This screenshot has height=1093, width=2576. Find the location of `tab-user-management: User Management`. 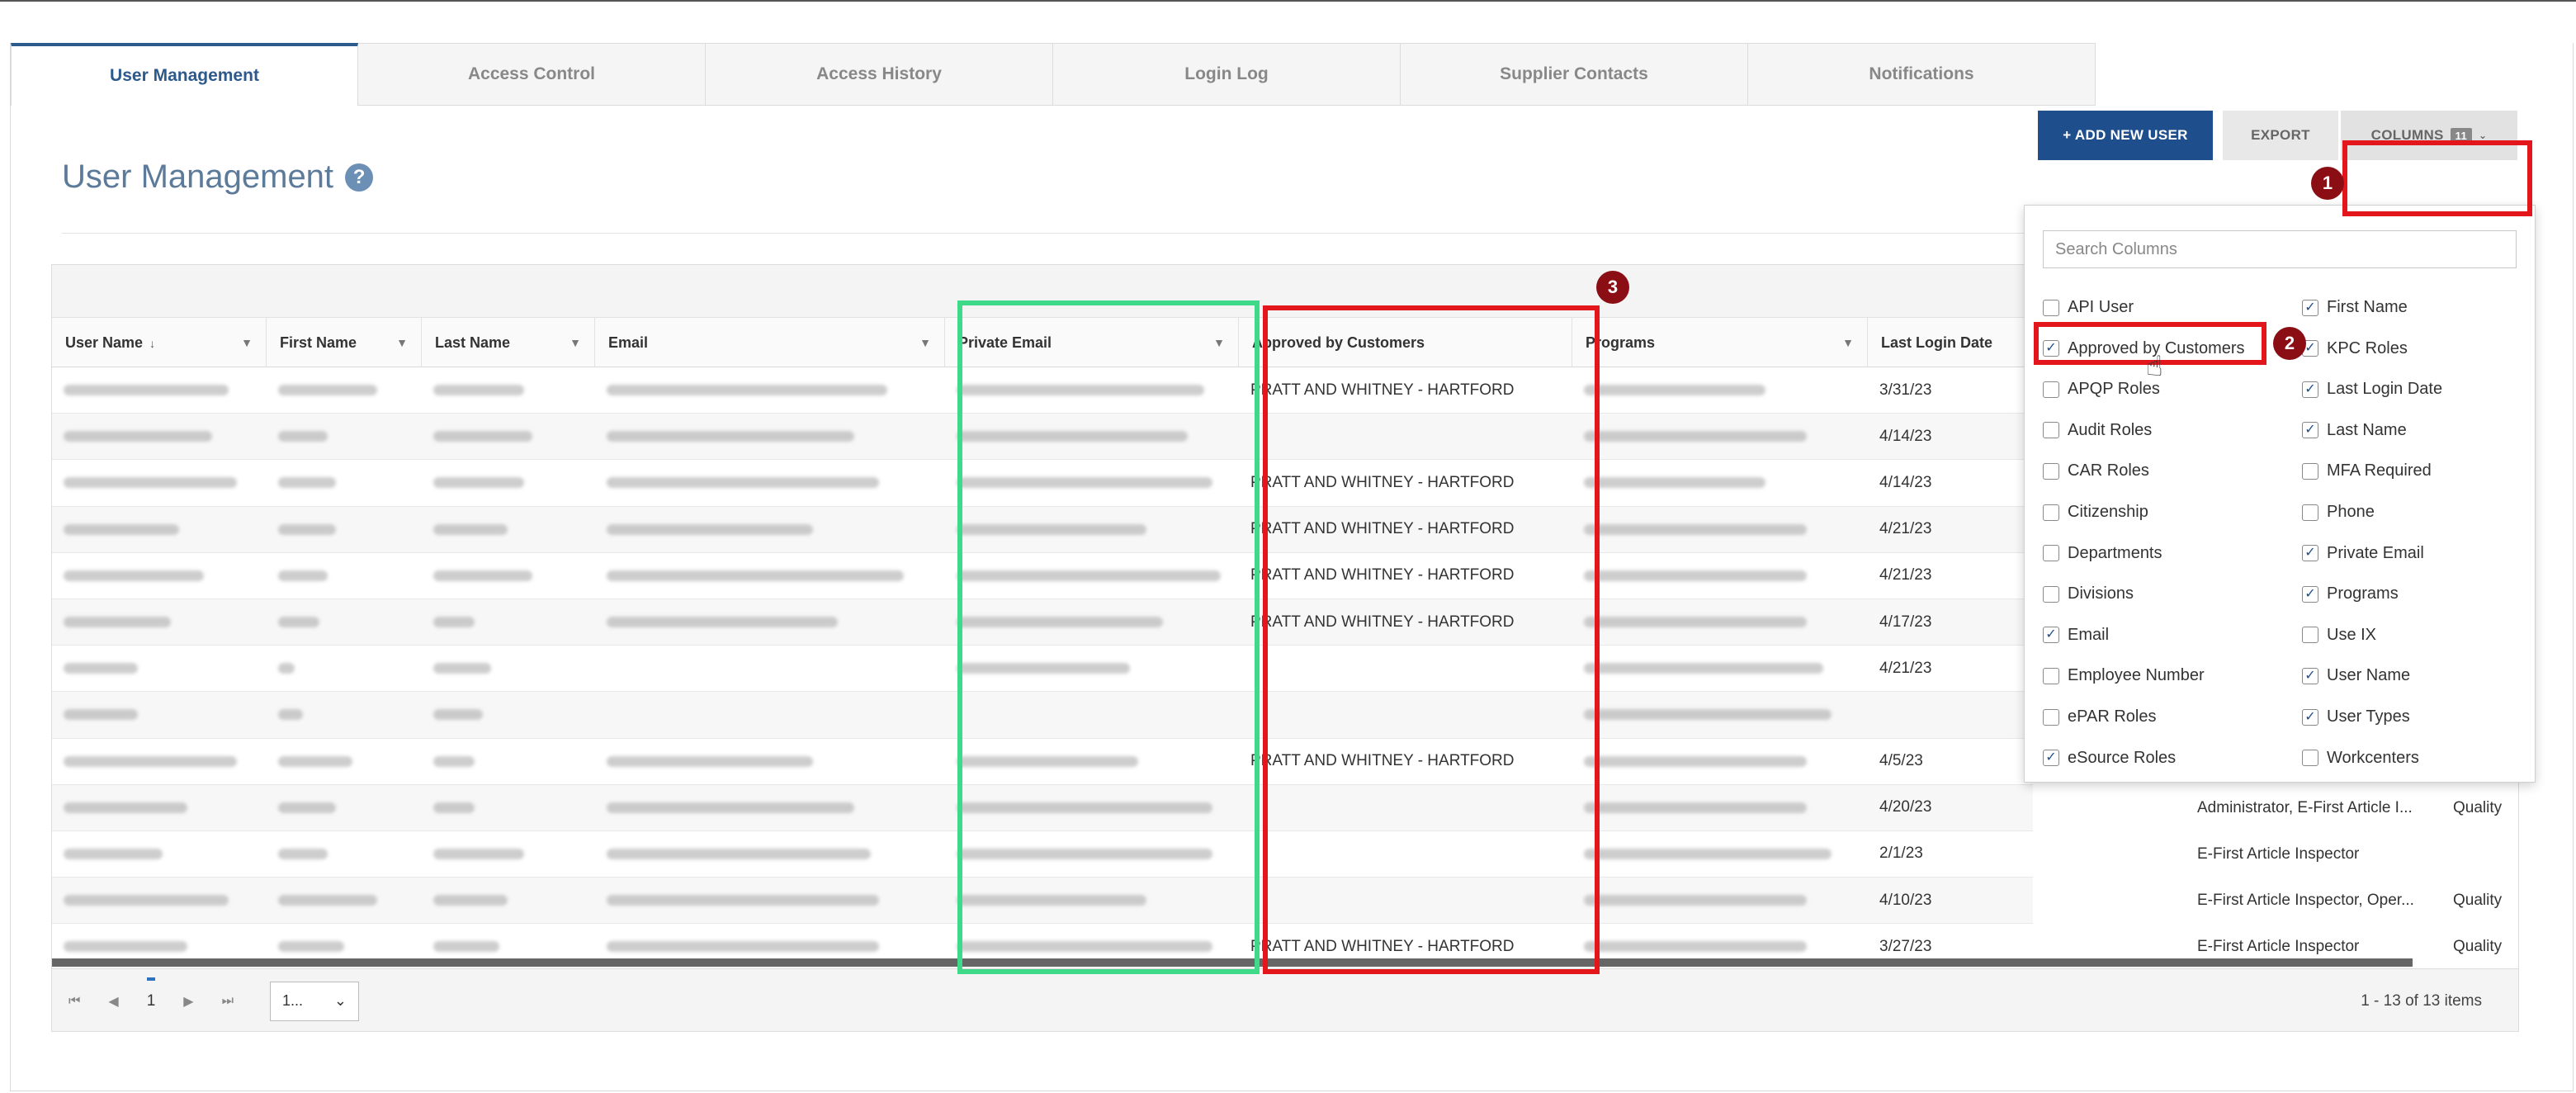

tab-user-management: User Management is located at coordinates (184, 75).